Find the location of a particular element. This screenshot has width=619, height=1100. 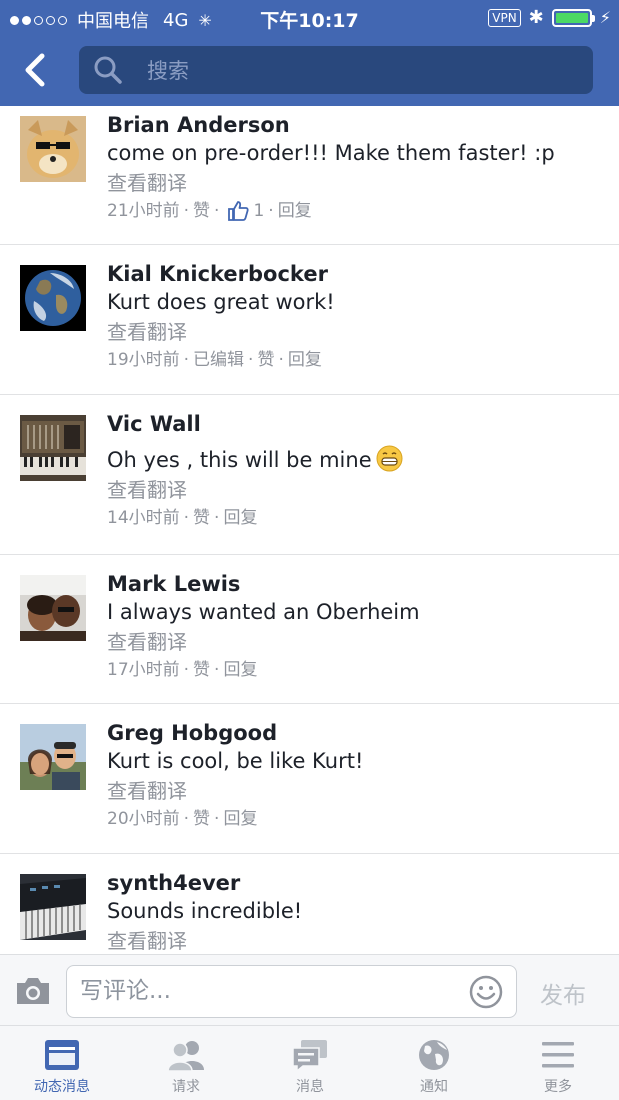

messages-icon is located at coordinates (309, 1056).